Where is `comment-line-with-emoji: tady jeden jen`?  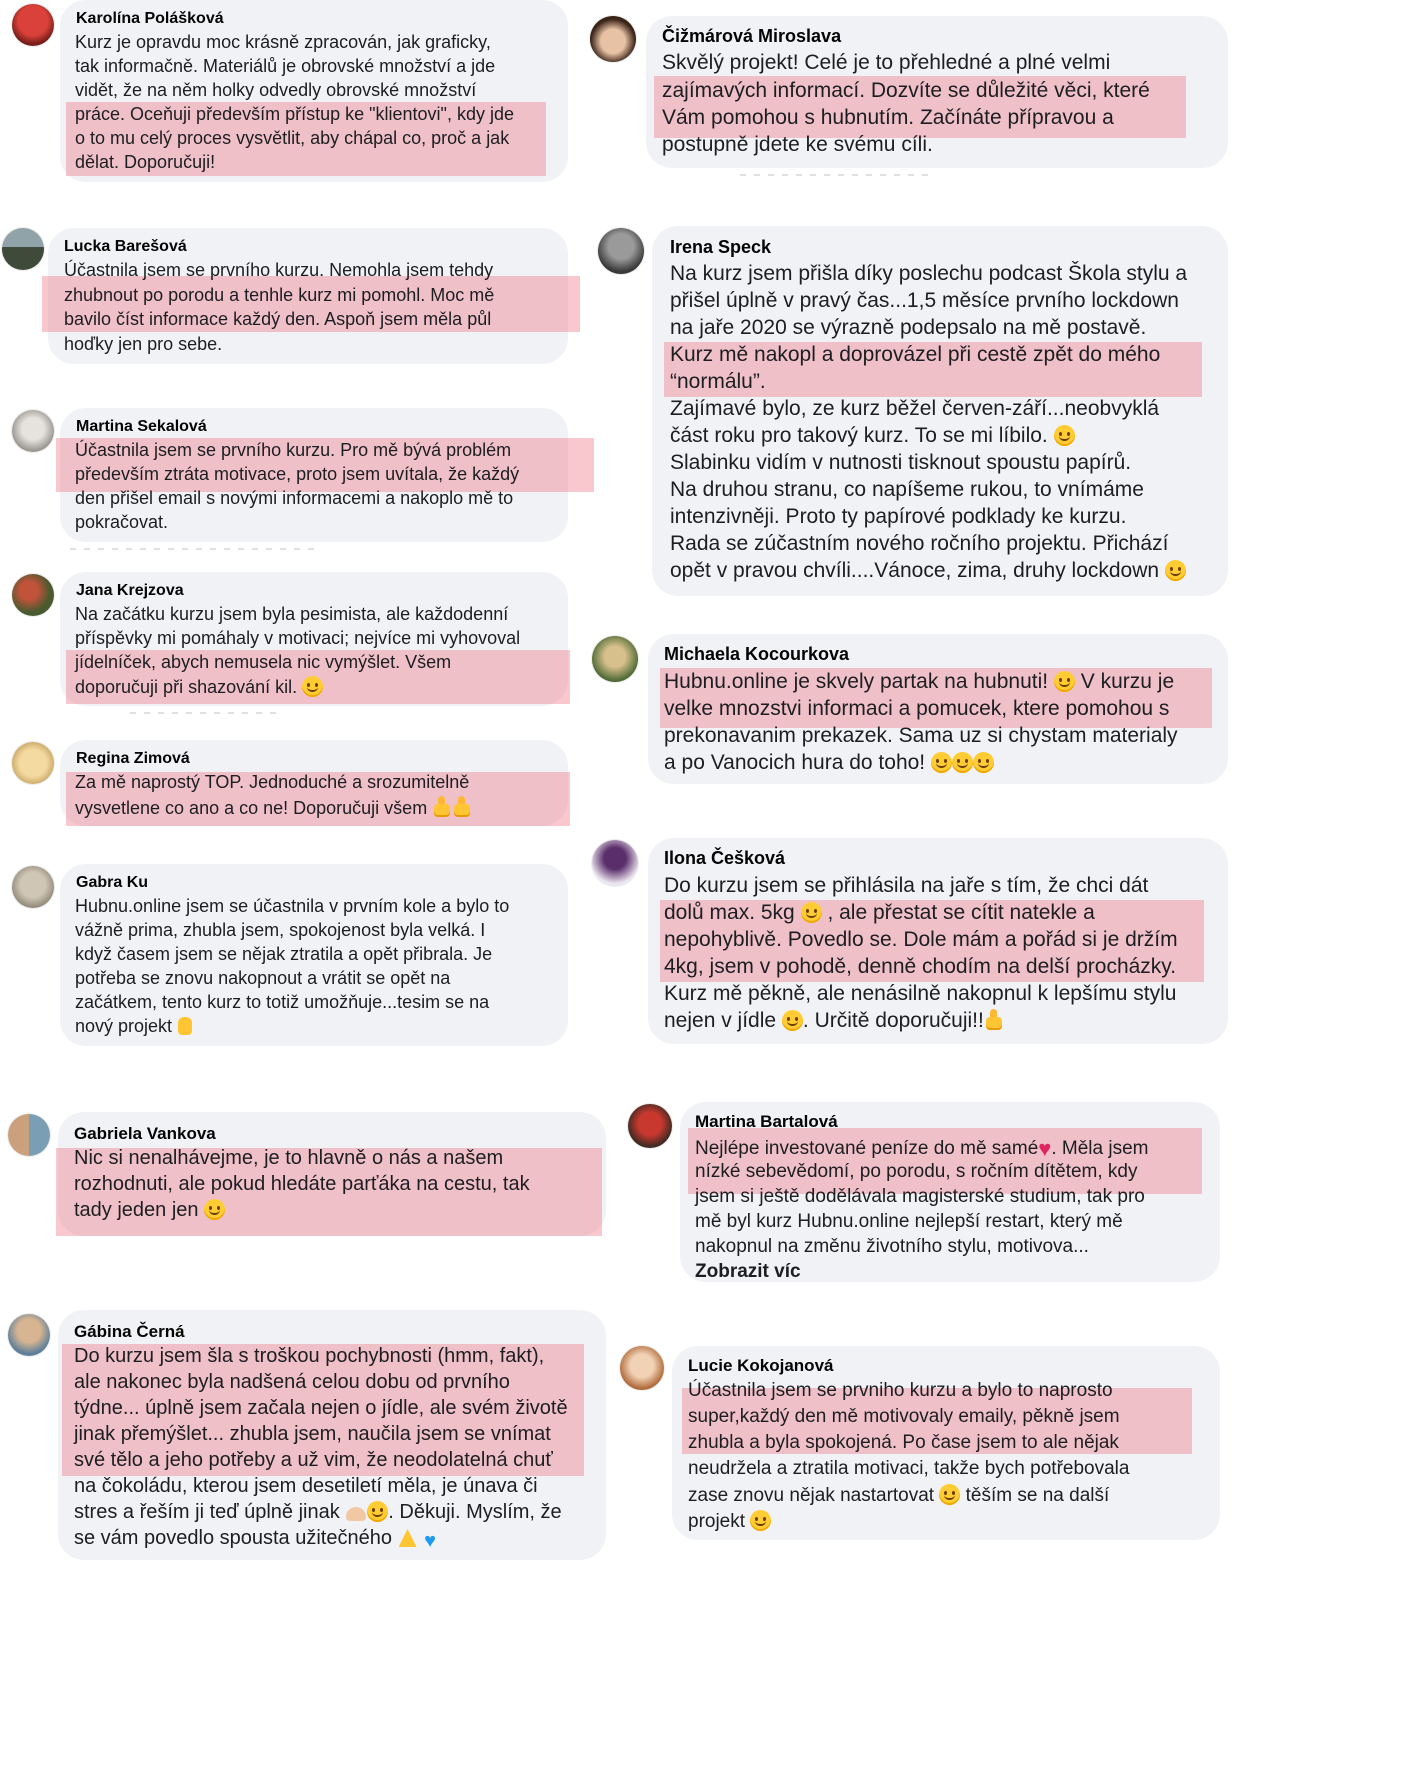
comment-line-with-emoji: tady jeden jen is located at coordinates (150, 1210).